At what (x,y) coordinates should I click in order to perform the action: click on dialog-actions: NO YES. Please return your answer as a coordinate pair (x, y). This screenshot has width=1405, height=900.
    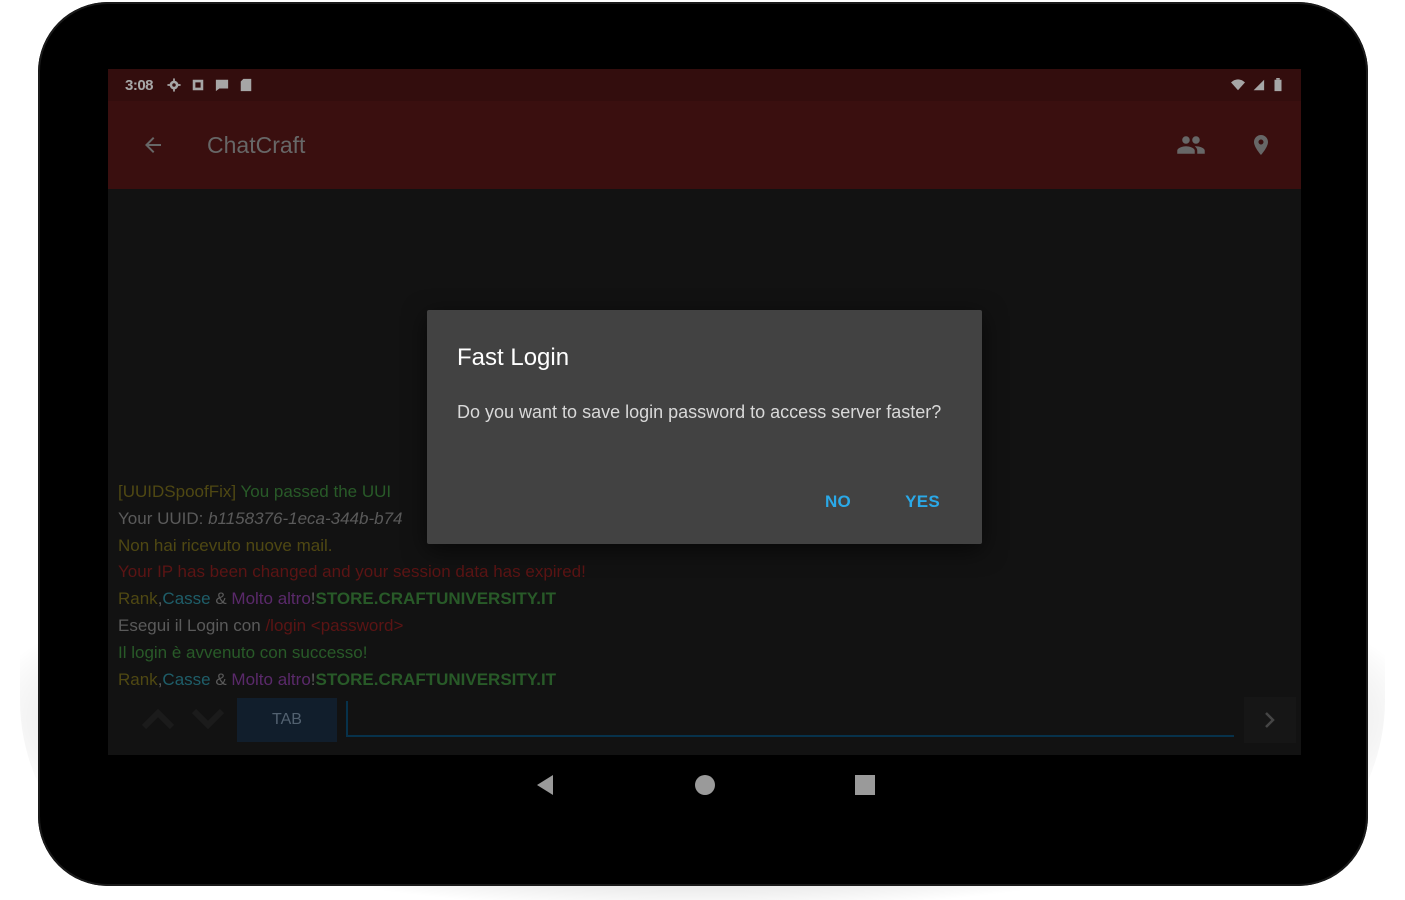
    Looking at the image, I should click on (882, 502).